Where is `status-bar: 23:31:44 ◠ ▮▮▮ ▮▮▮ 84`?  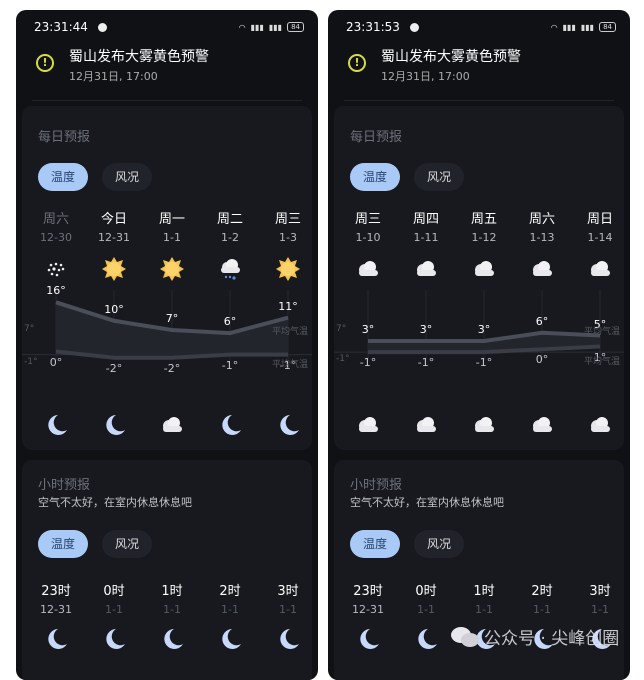
status-bar: 23:31:44 ◠ ▮▮▮ ▮▮▮ 84 is located at coordinates (169, 27).